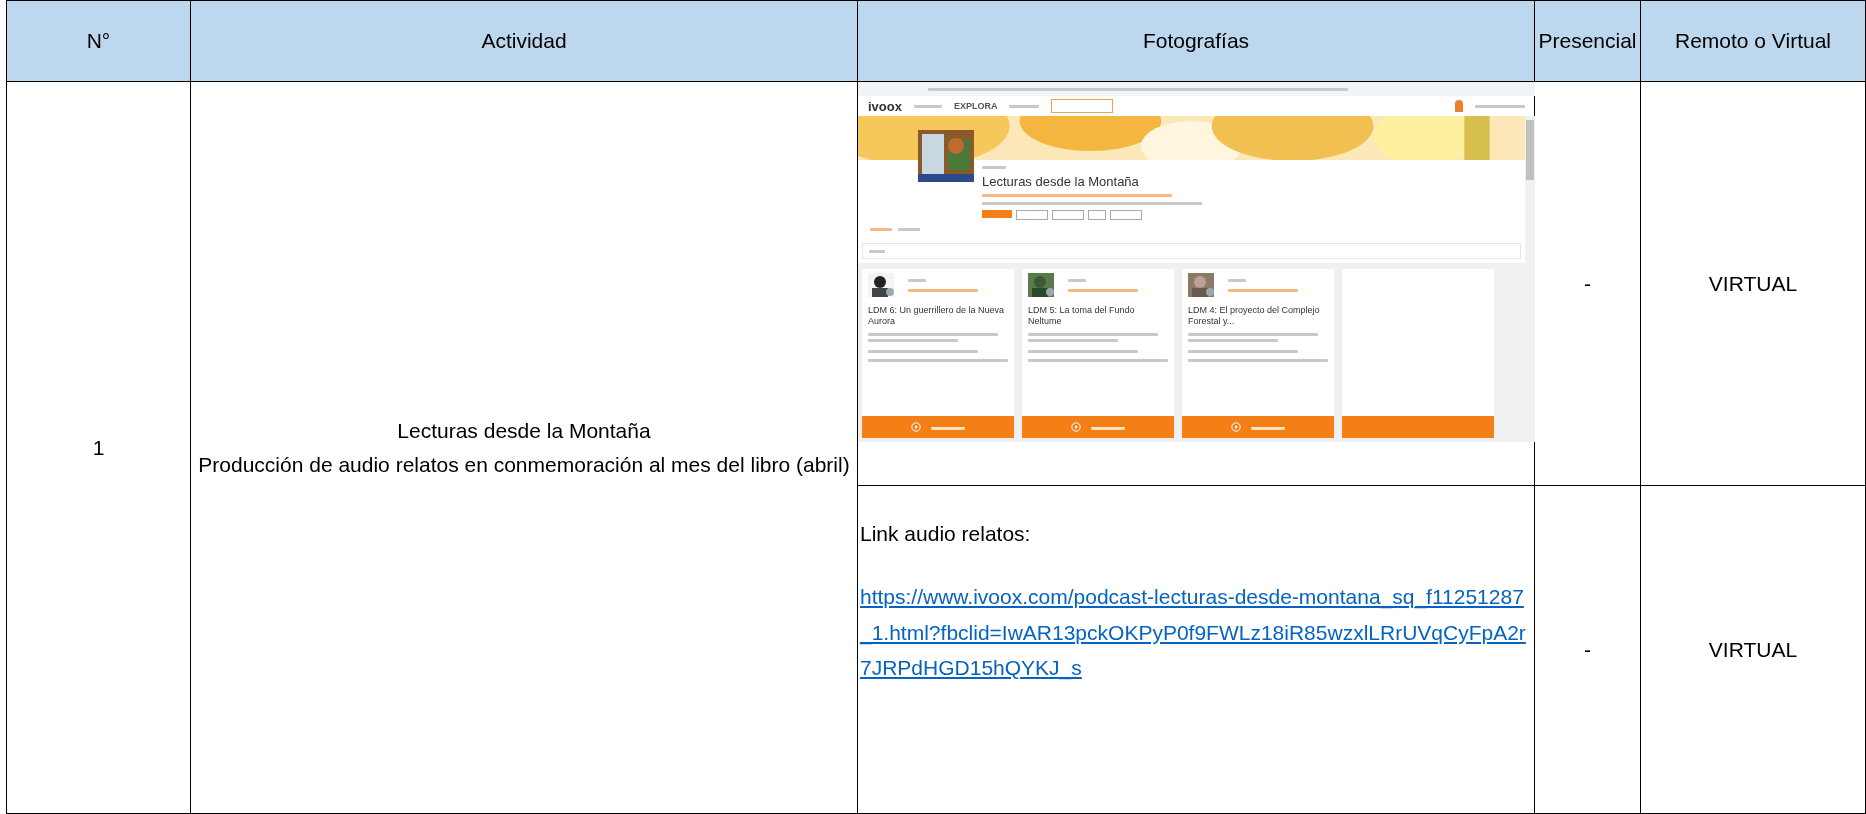 This screenshot has height=814, width=1866. I want to click on episode-title: LDM 6: Un guerrillero de la Nueva Aurora, so click(936, 315).